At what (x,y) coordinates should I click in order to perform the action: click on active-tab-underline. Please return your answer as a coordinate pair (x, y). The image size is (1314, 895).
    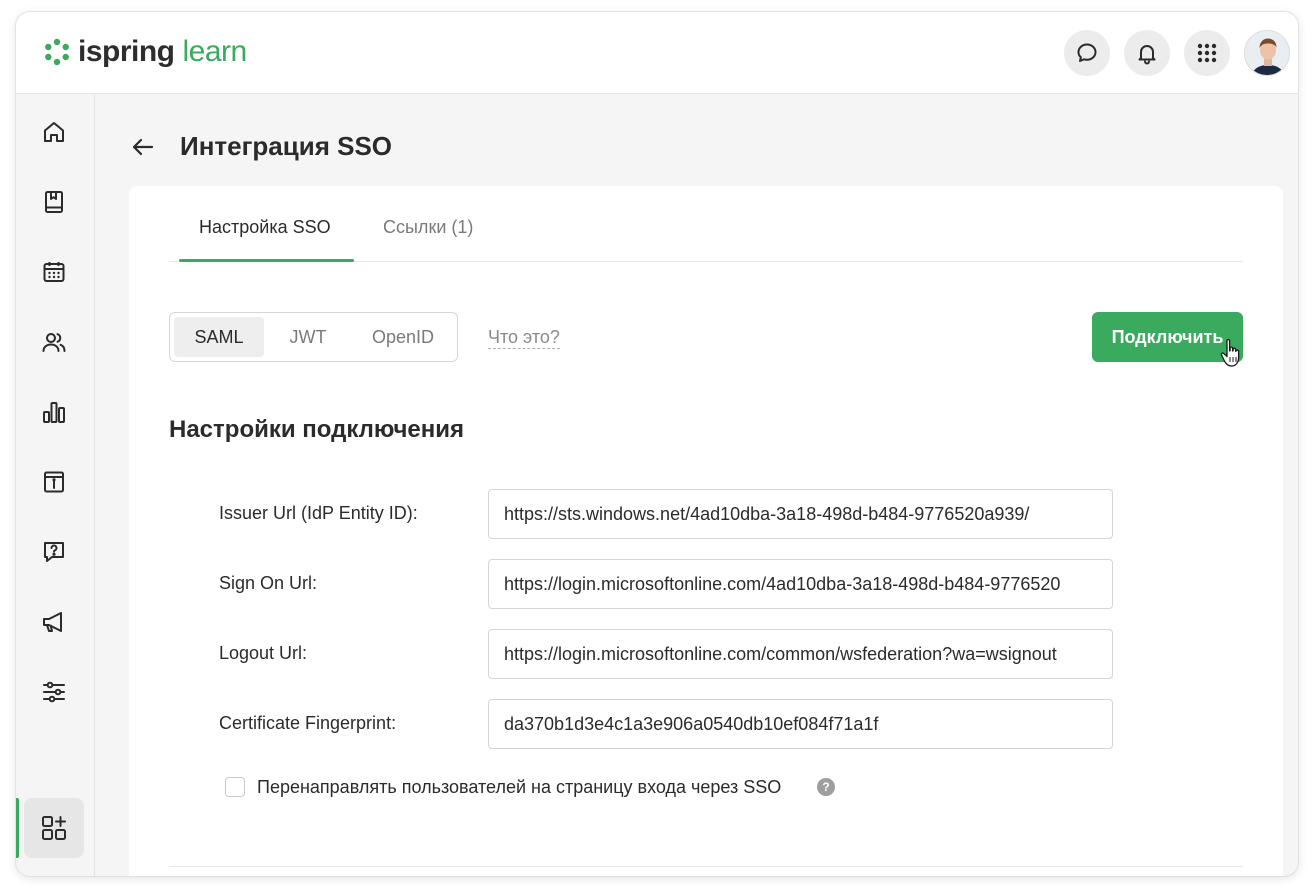
    Looking at the image, I should click on (266, 260).